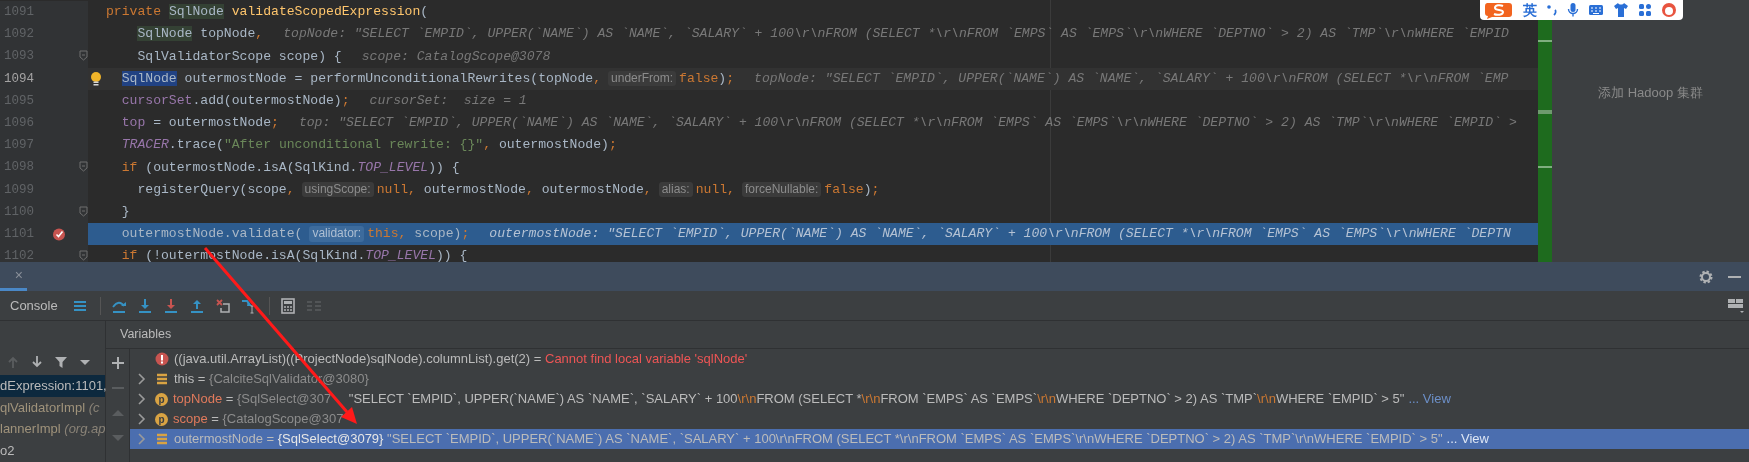 The image size is (1749, 462). I want to click on frame-item: dExpression:1101,, so click(52, 386).